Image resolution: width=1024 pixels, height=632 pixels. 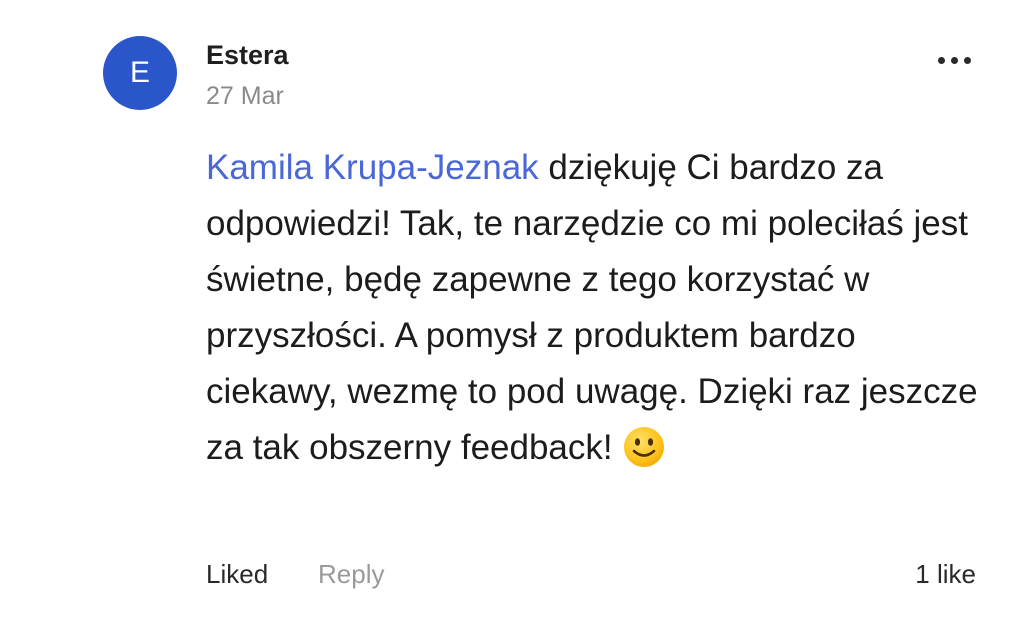 What do you see at coordinates (247, 55) in the screenshot?
I see `author-name: Estera` at bounding box center [247, 55].